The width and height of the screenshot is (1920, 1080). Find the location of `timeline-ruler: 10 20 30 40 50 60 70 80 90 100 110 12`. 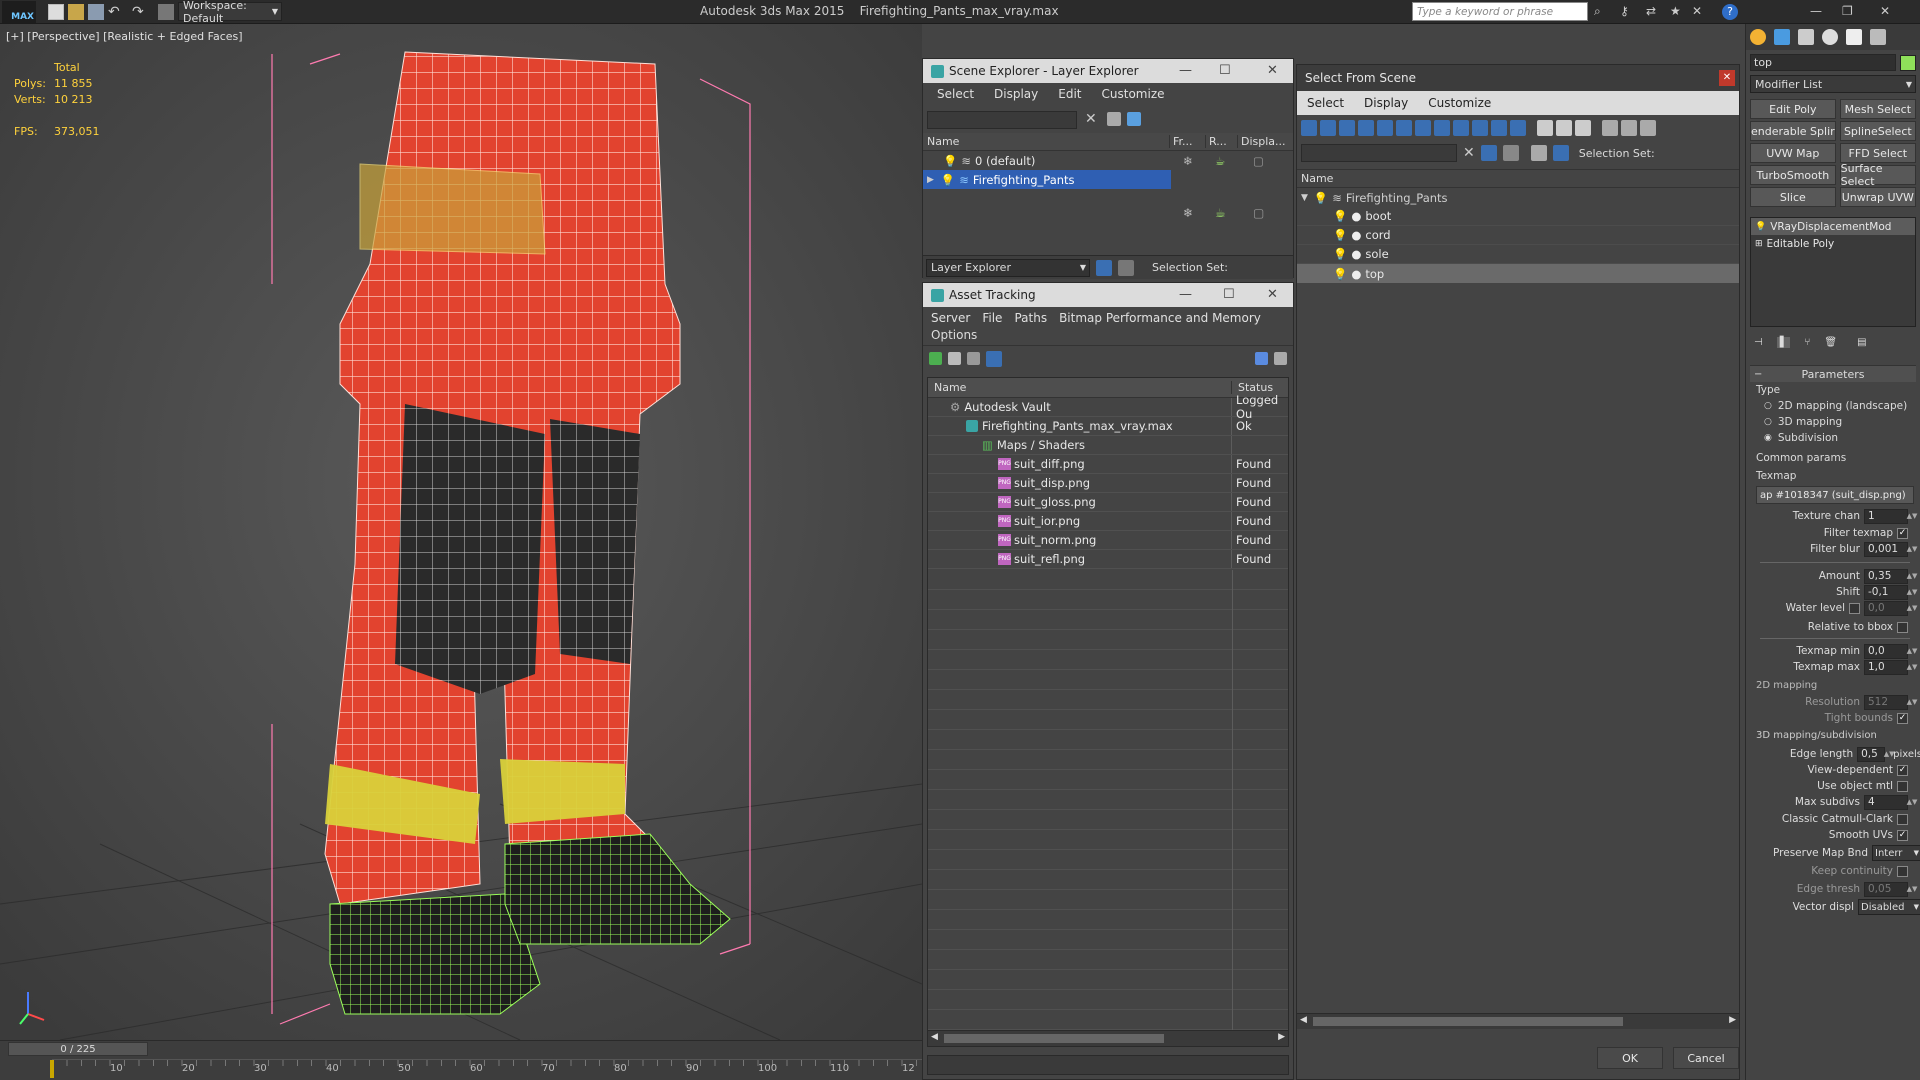

timeline-ruler: 10 20 30 40 50 60 70 80 90 100 110 12 is located at coordinates (486, 1069).